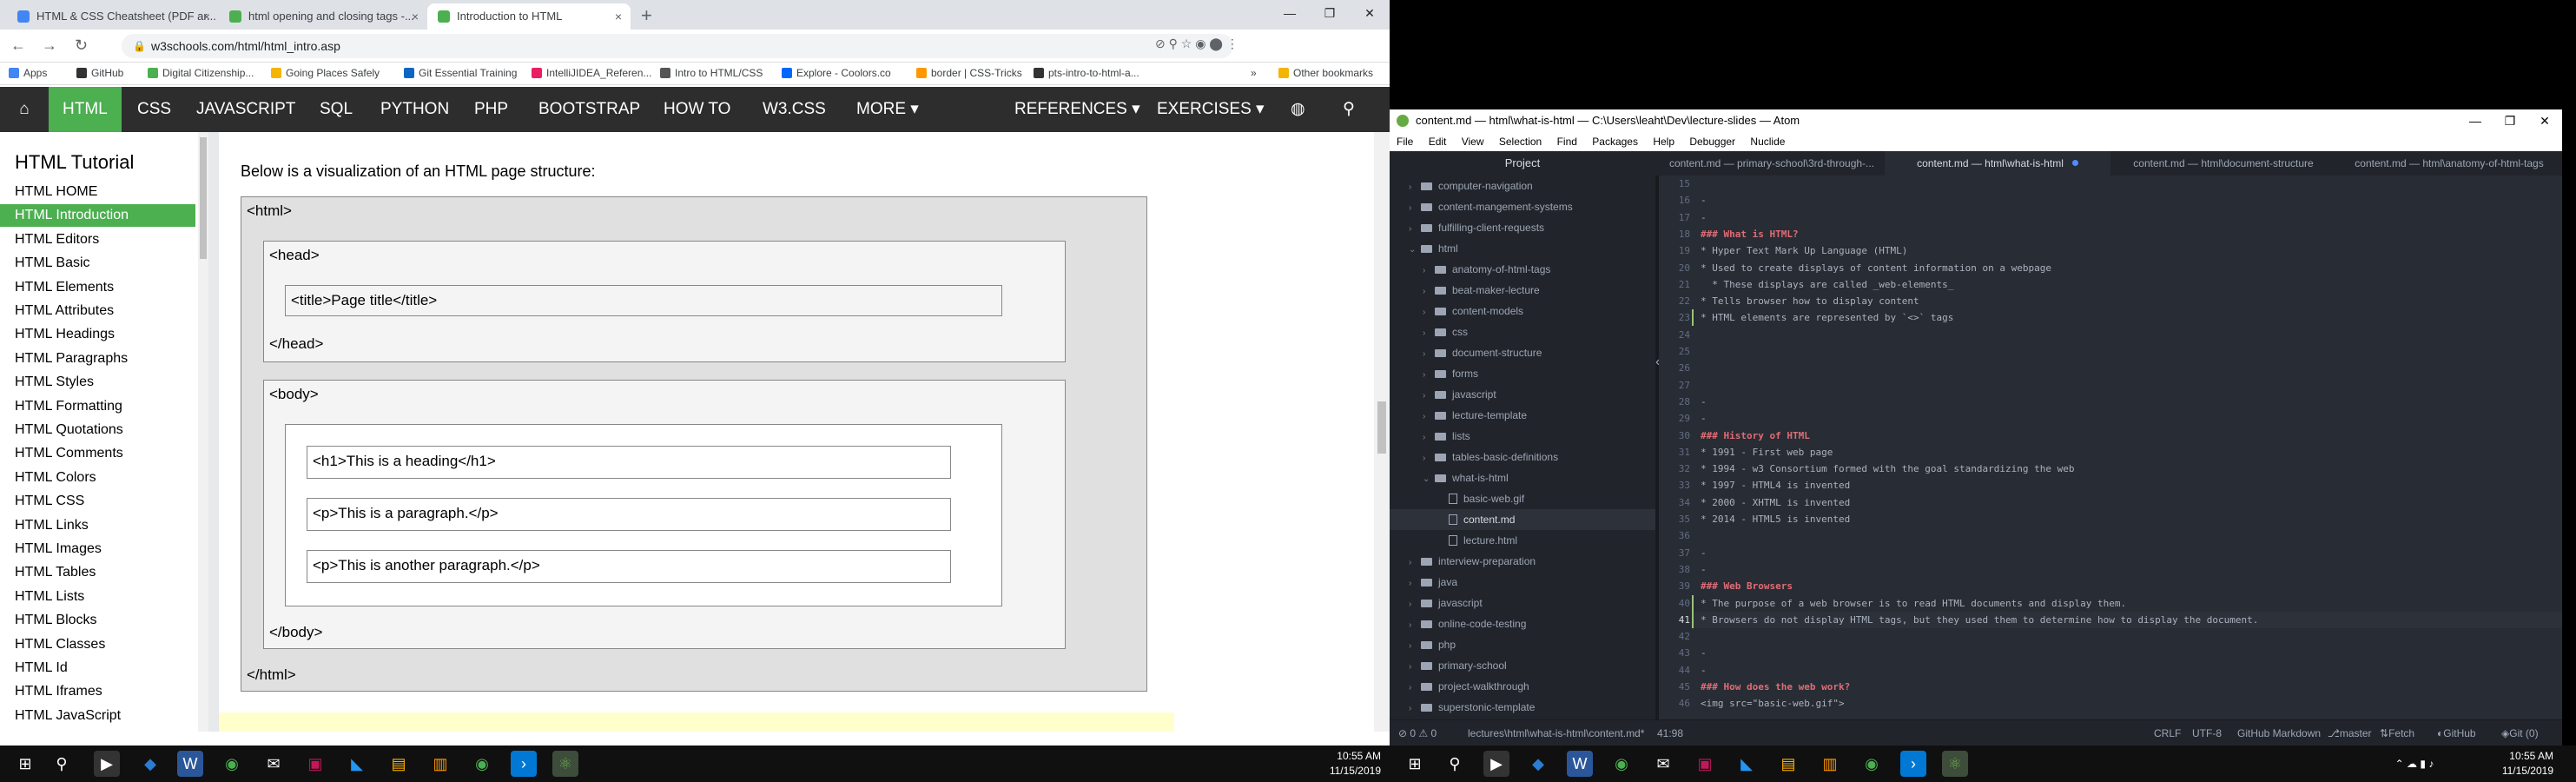 This screenshot has width=2576, height=782. Describe the element at coordinates (1482, 353) in the screenshot. I see `tree-folder: › document-structure` at that location.